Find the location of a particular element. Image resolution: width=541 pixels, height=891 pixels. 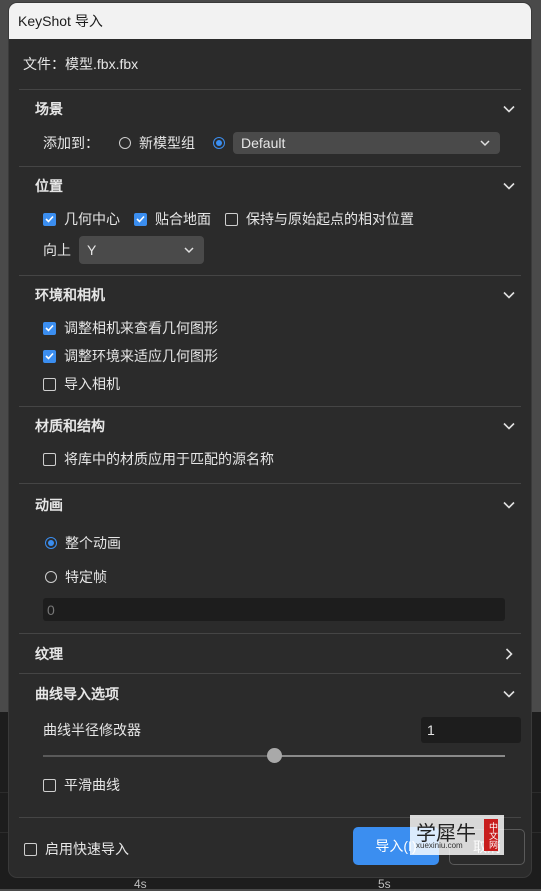

file-name-row: 文件：模型.fbx.fbx is located at coordinates (270, 64).